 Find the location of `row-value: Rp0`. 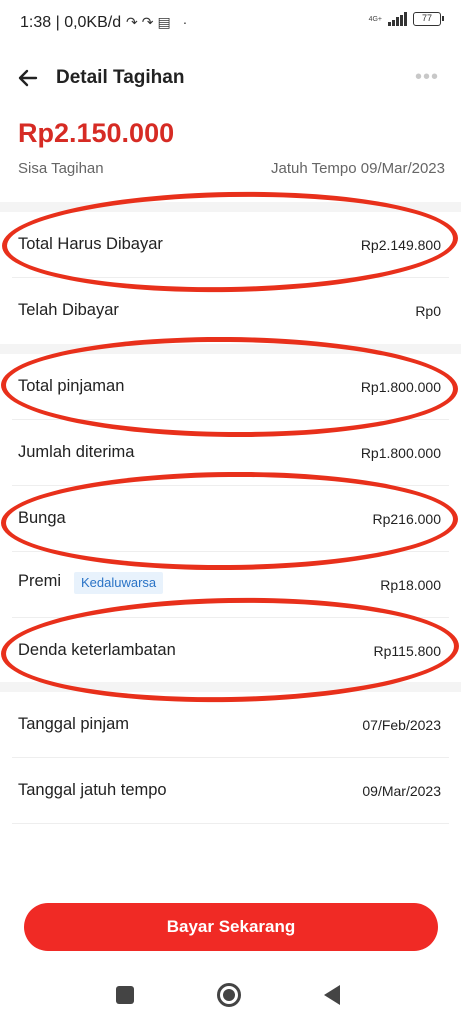

row-value: Rp0 is located at coordinates (428, 311).